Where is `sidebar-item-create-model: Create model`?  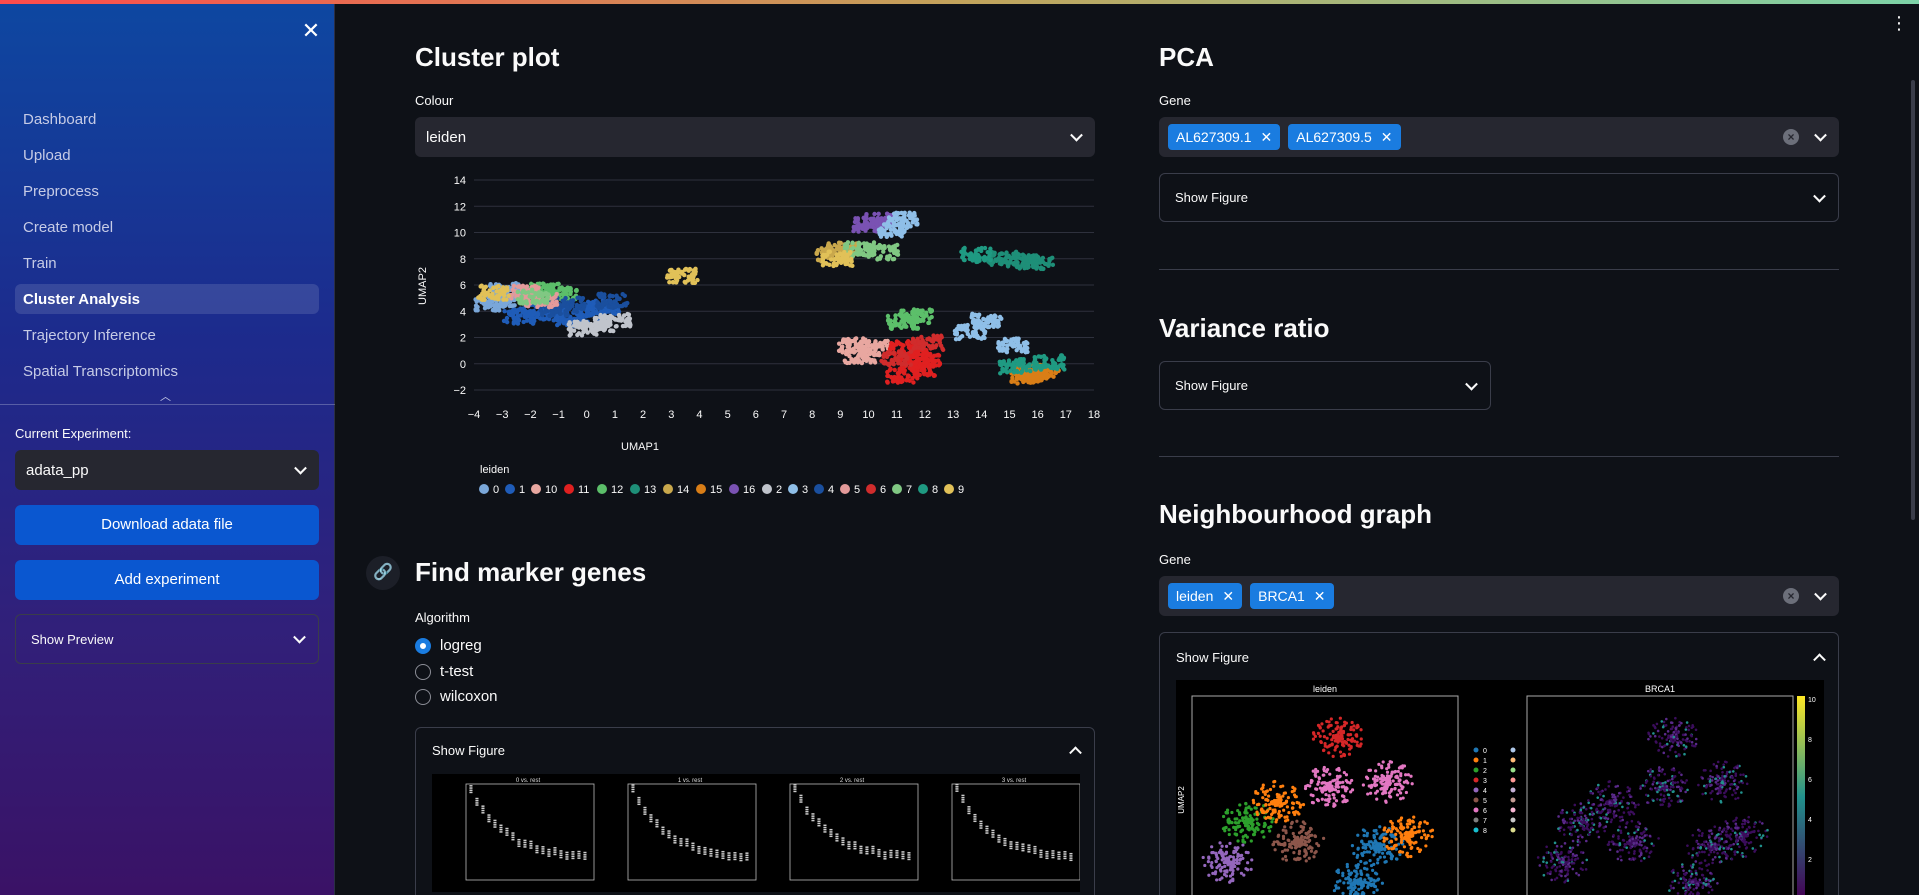 sidebar-item-create-model: Create model is located at coordinates (167, 227).